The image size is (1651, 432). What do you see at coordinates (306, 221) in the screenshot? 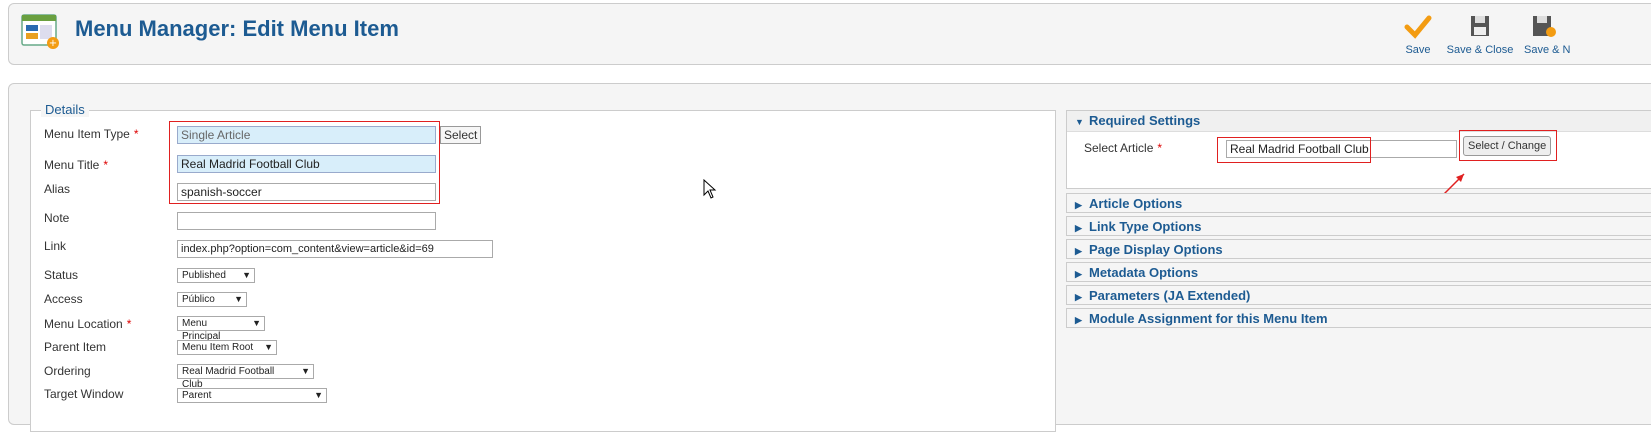
I see `note-input` at bounding box center [306, 221].